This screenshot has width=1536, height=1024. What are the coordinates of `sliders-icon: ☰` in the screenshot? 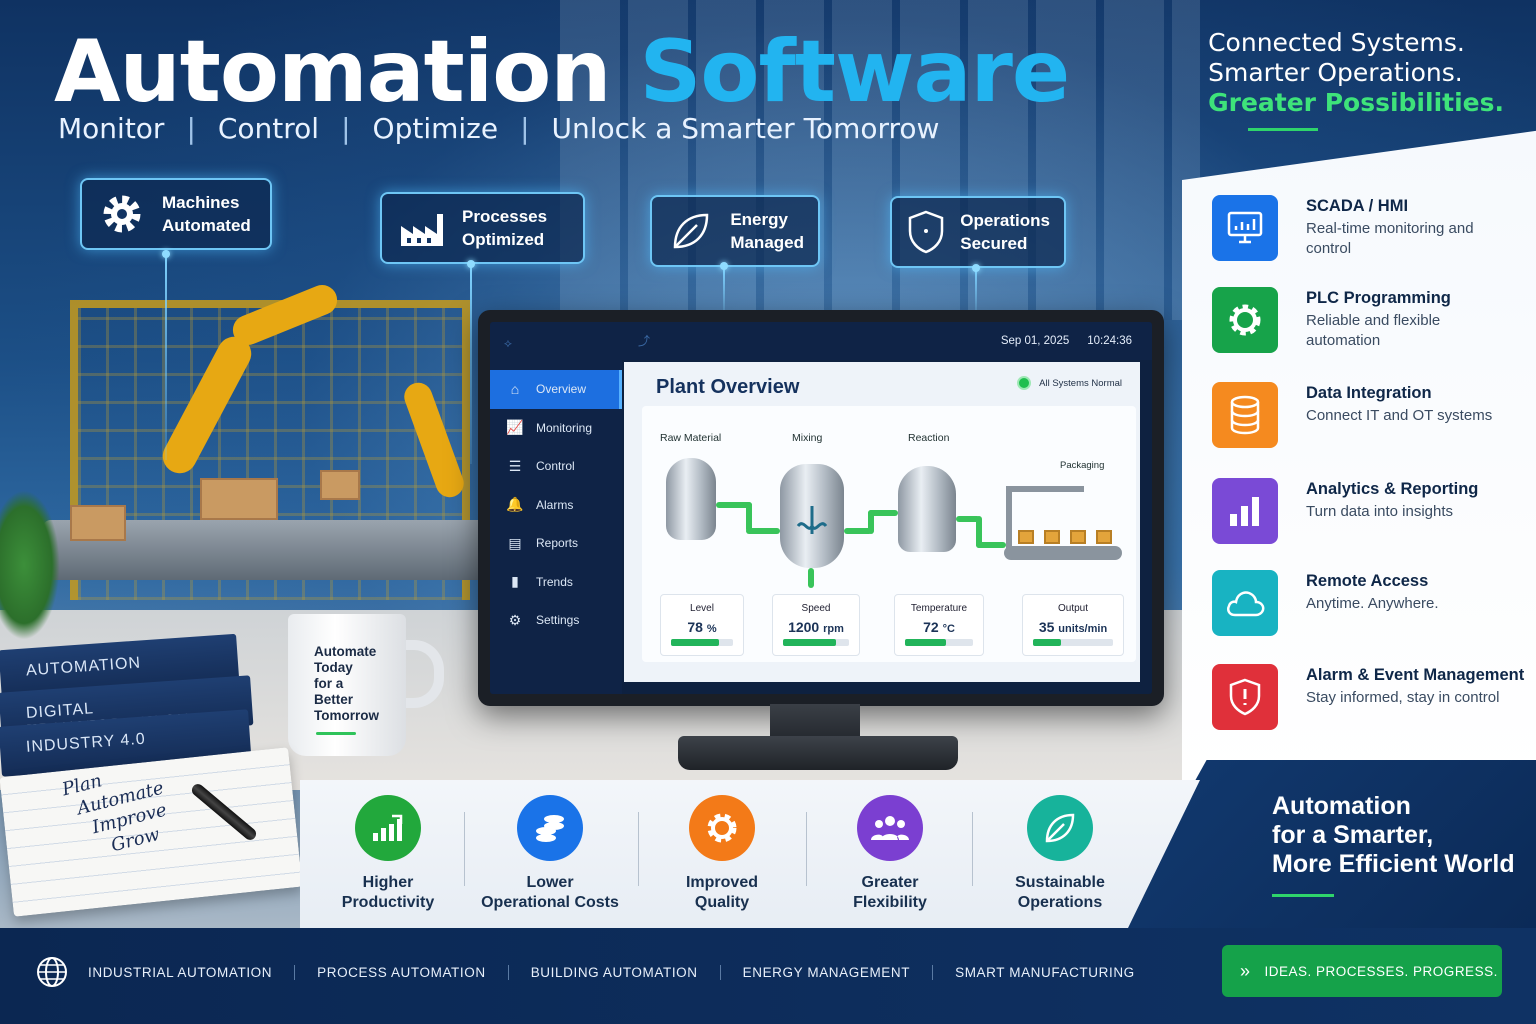 It's located at (515, 465).